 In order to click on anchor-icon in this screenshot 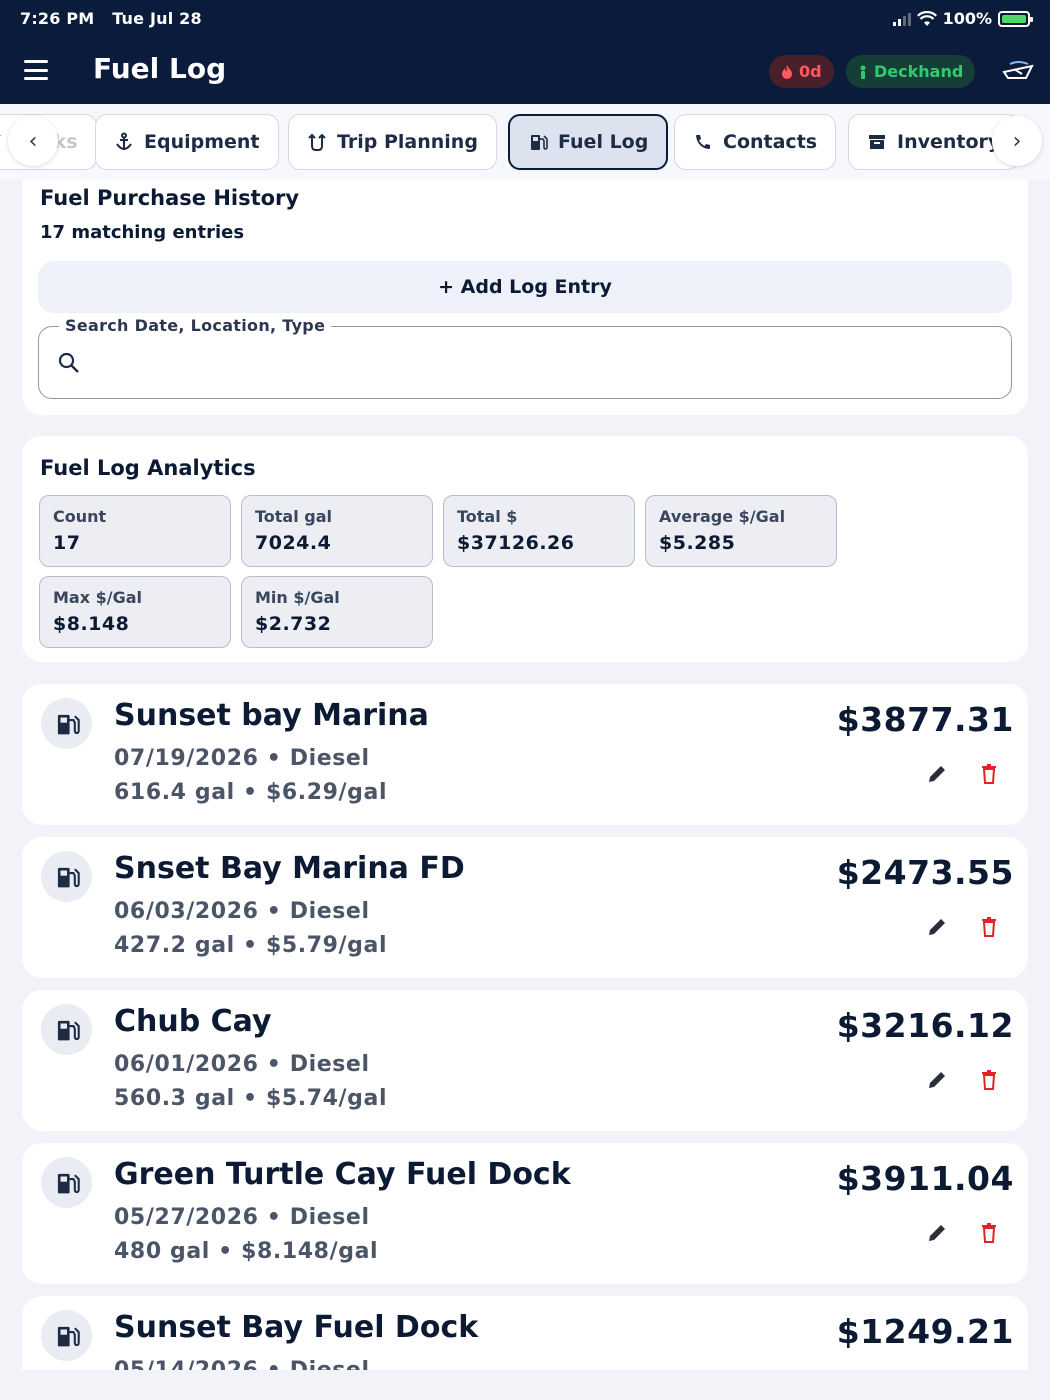, I will do `click(124, 141)`.